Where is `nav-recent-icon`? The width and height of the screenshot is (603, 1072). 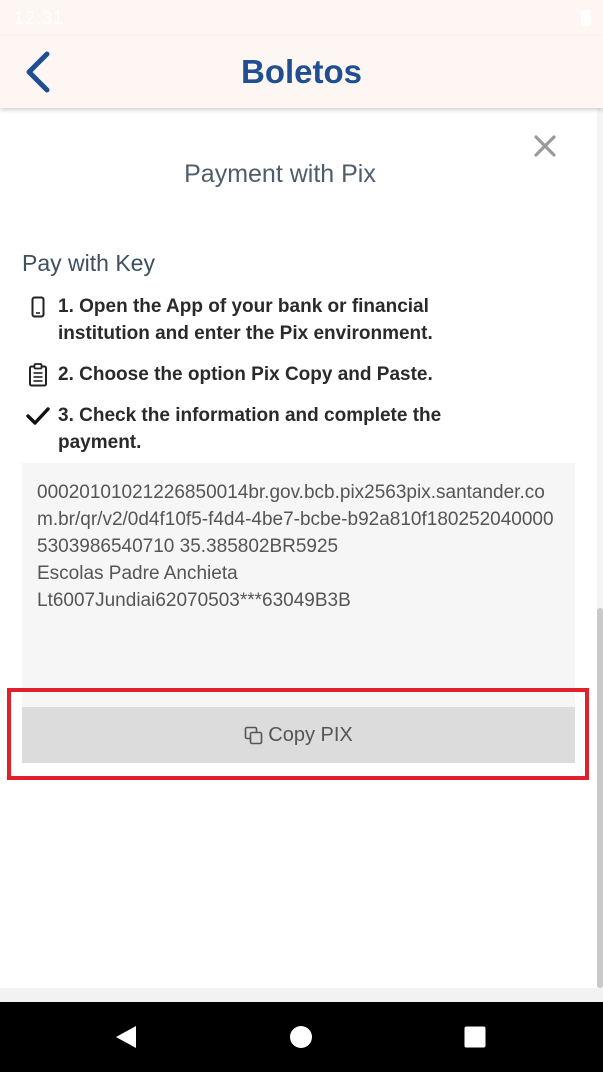
nav-recent-icon is located at coordinates (475, 1037).